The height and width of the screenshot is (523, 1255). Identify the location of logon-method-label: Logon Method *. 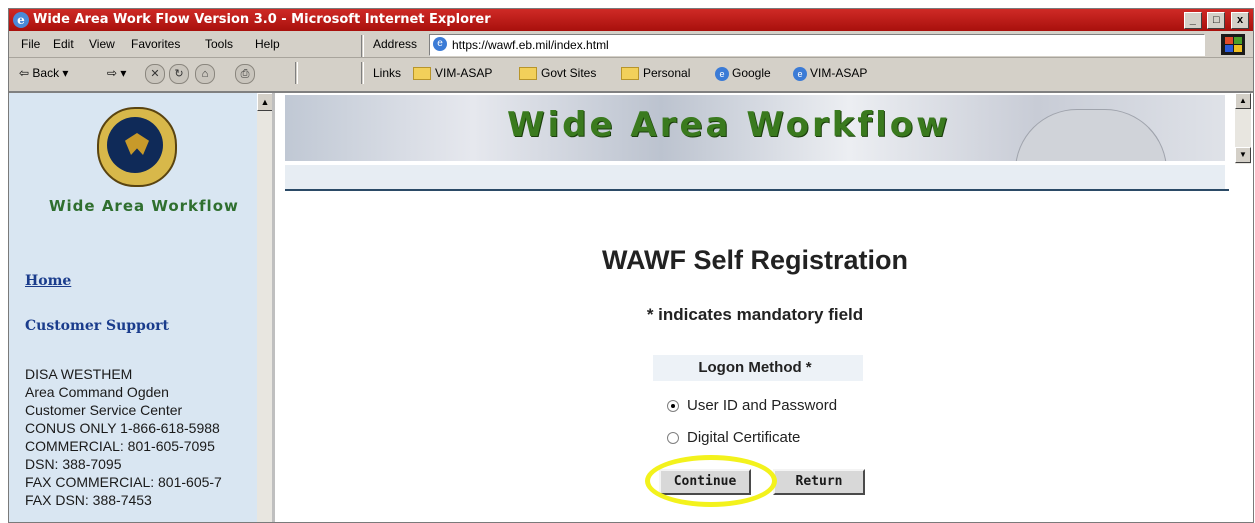
(755, 367).